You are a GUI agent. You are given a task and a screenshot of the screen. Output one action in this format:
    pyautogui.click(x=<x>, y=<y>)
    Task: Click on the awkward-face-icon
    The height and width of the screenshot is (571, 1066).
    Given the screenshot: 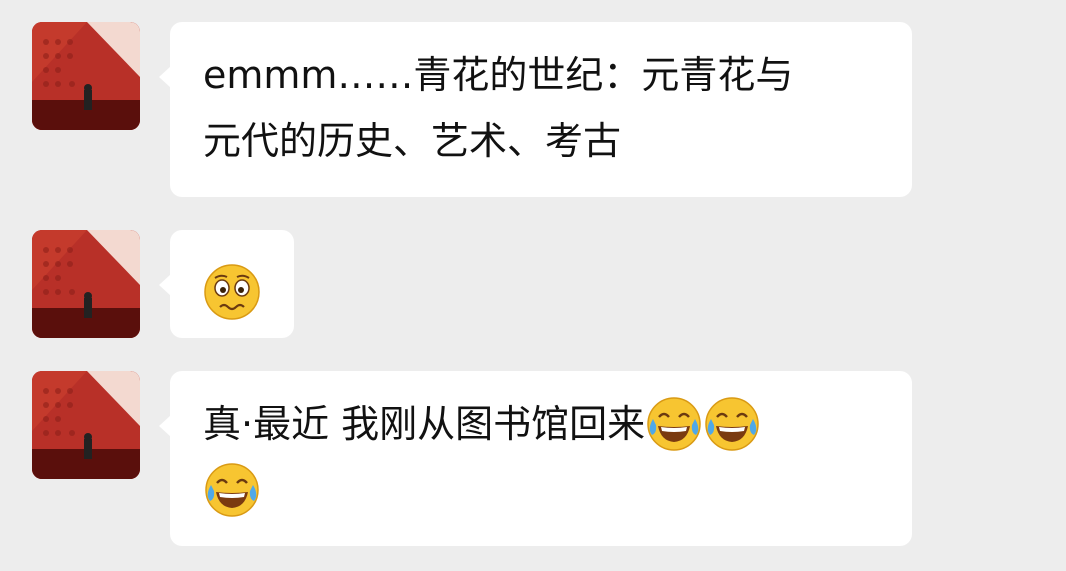 What is the action you would take?
    pyautogui.click(x=232, y=292)
    